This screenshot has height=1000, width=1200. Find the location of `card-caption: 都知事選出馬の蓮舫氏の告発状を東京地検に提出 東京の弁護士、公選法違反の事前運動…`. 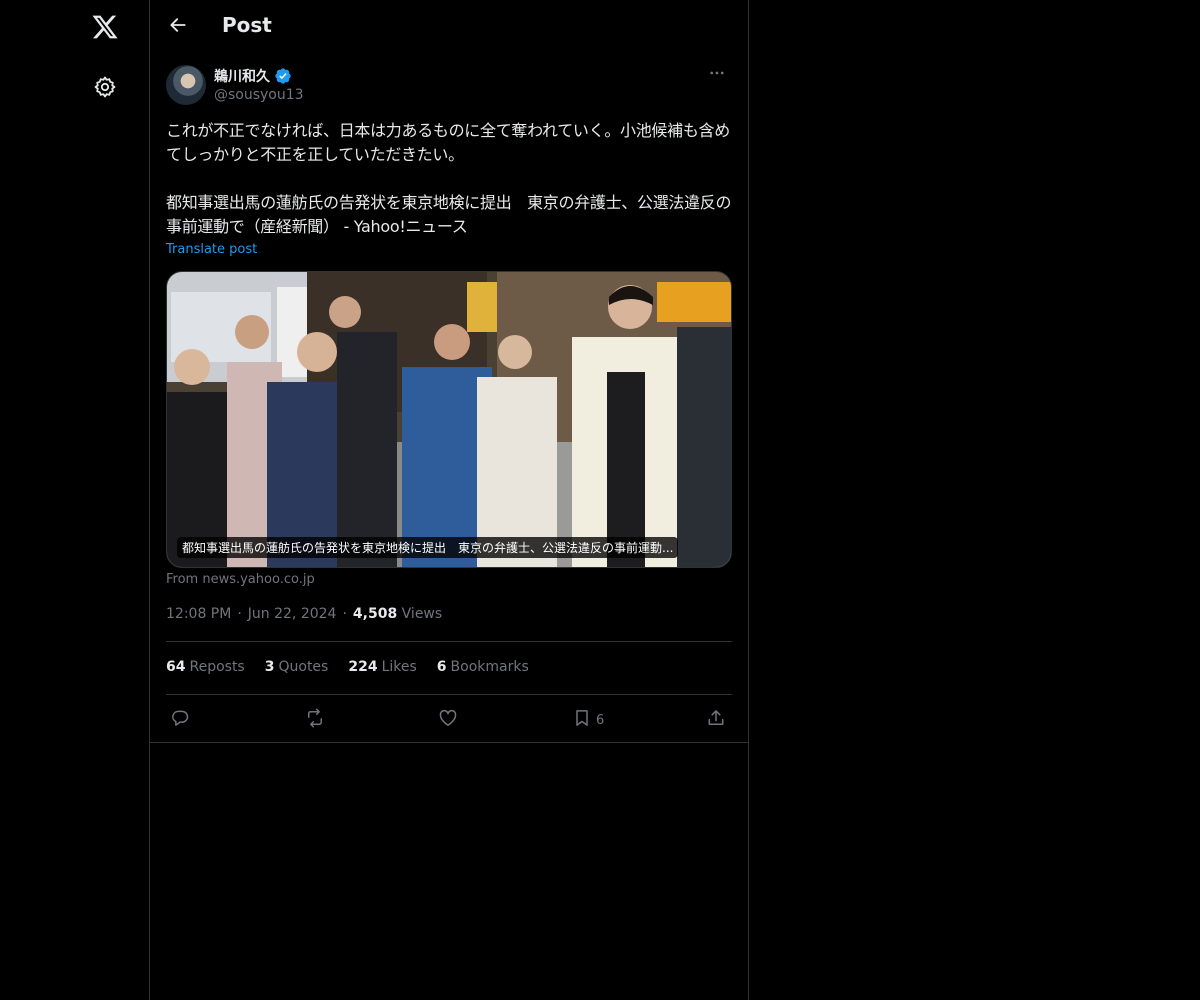

card-caption: 都知事選出馬の蓮舫氏の告発状を東京地検に提出 東京の弁護士、公選法違反の事前運動… is located at coordinates (428, 547).